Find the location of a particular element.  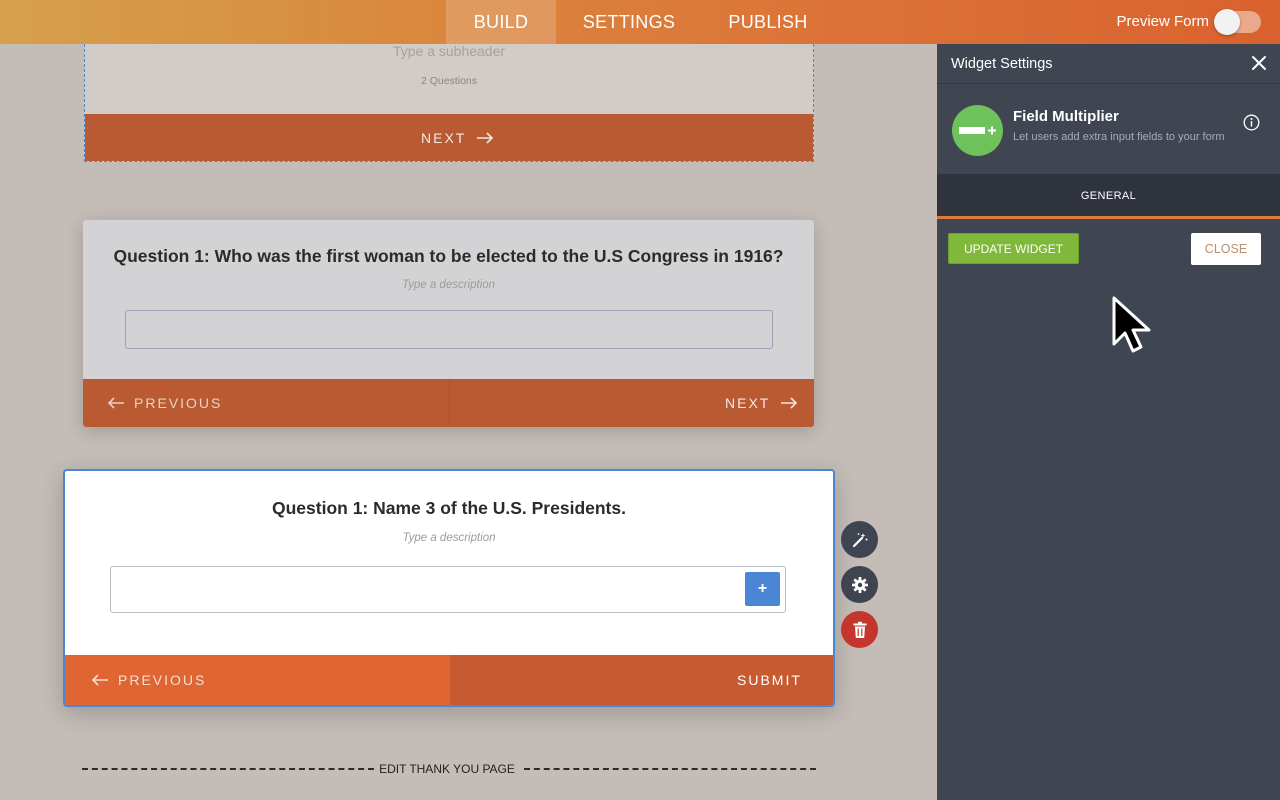

dashed-divider-left is located at coordinates (228, 769).